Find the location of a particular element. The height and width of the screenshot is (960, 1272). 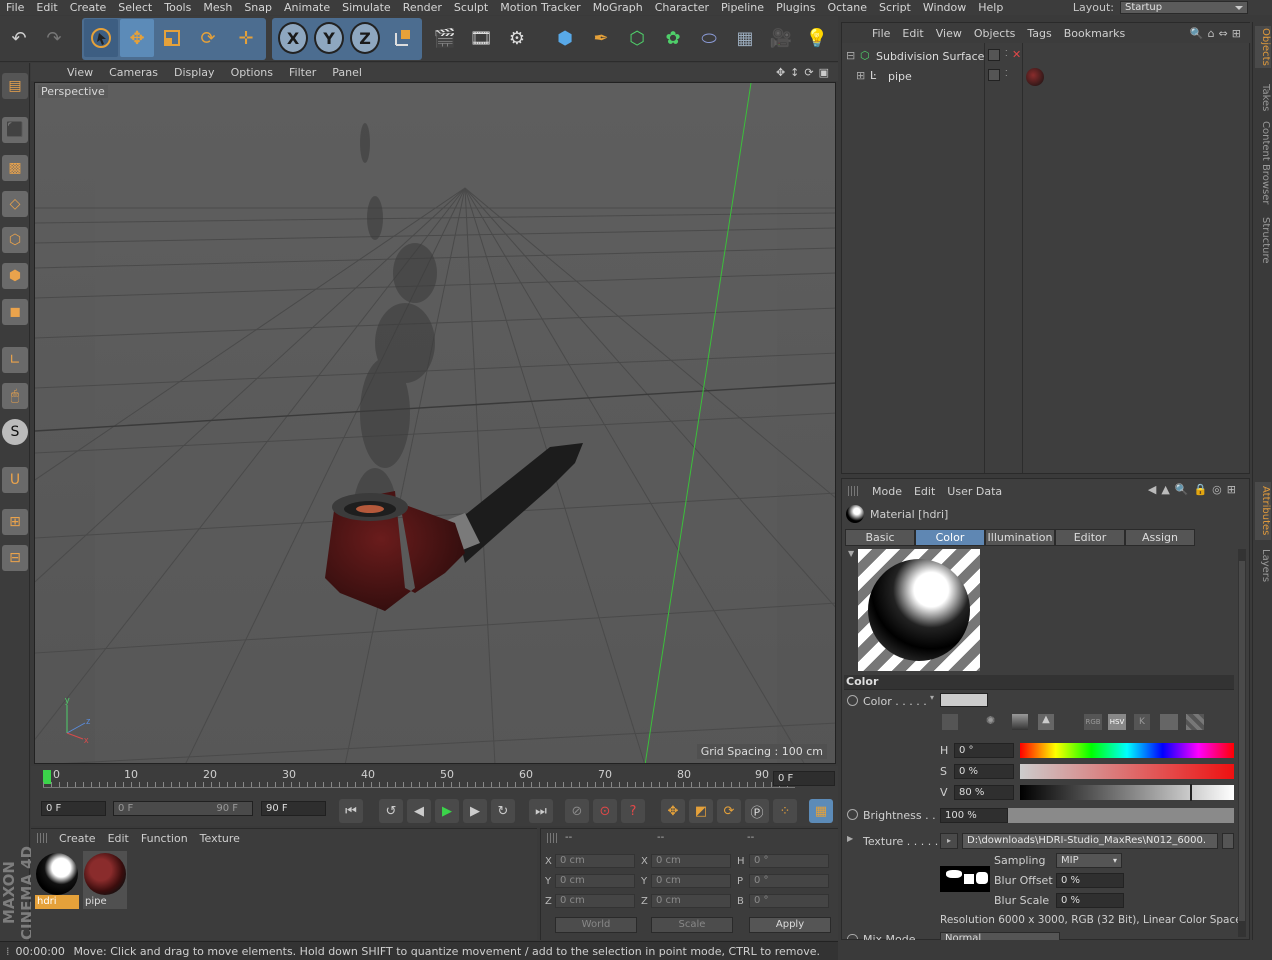

material-menu-function: Function is located at coordinates (164, 838).